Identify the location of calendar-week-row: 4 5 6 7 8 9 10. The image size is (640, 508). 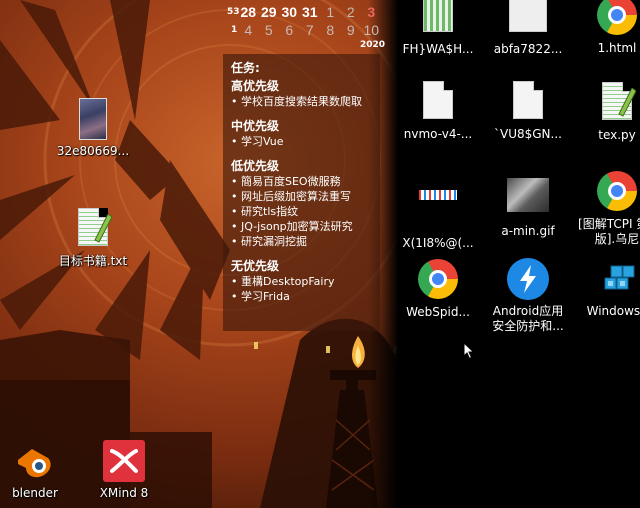
(310, 30).